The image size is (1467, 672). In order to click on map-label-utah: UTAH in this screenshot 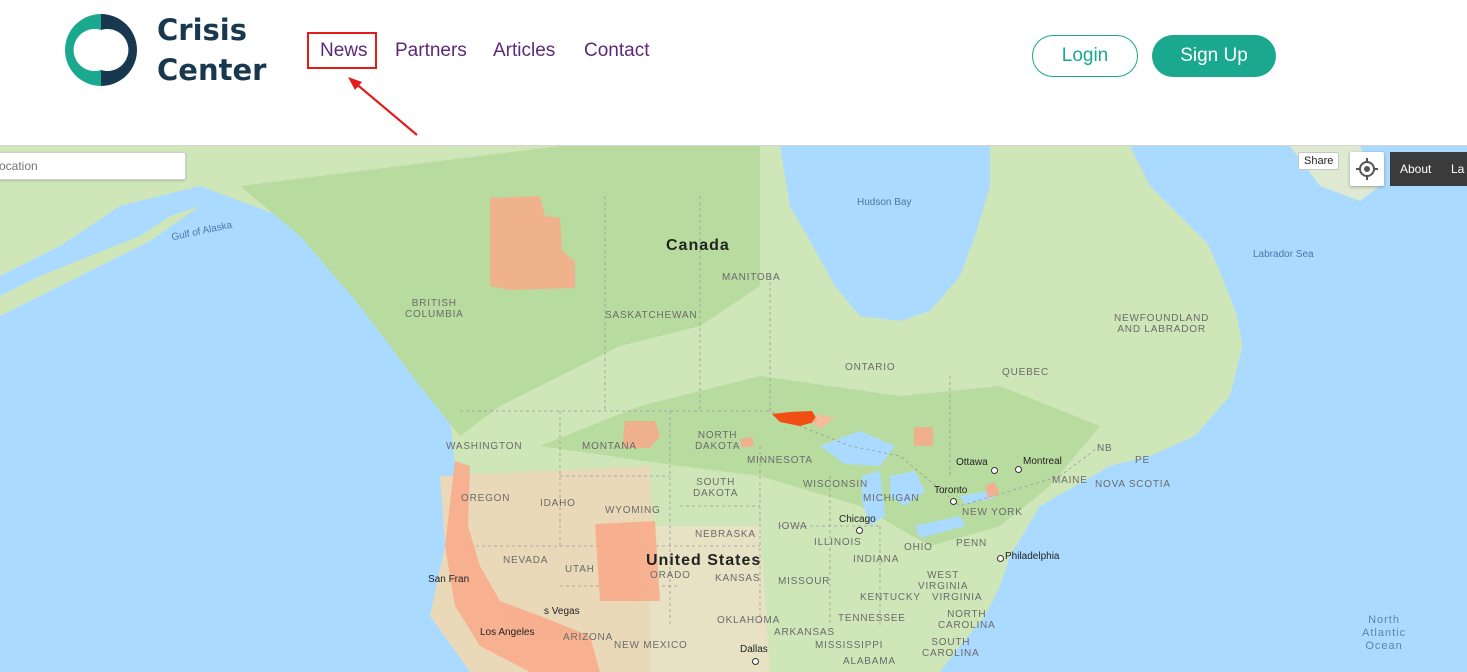, I will do `click(580, 569)`.